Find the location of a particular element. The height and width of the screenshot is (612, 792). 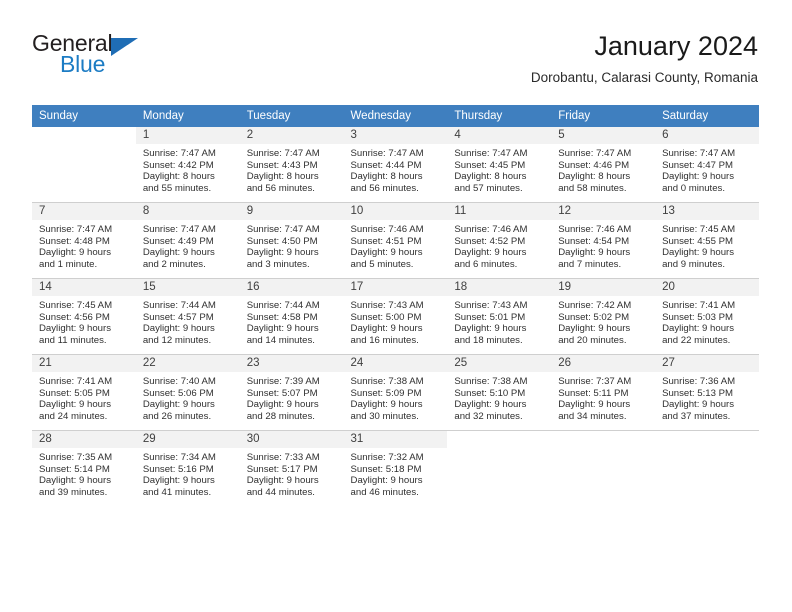

daylight-text-line2: and 12 minutes. is located at coordinates (177, 340).